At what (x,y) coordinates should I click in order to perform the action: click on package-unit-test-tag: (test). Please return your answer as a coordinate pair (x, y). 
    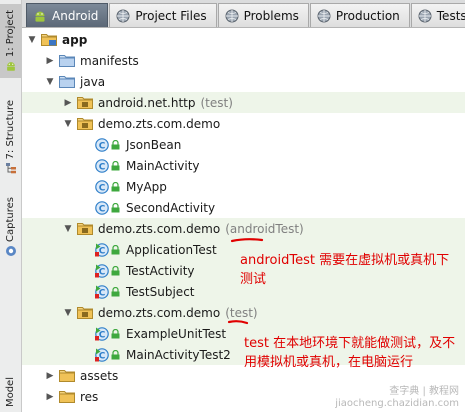
    Looking at the image, I should click on (241, 312).